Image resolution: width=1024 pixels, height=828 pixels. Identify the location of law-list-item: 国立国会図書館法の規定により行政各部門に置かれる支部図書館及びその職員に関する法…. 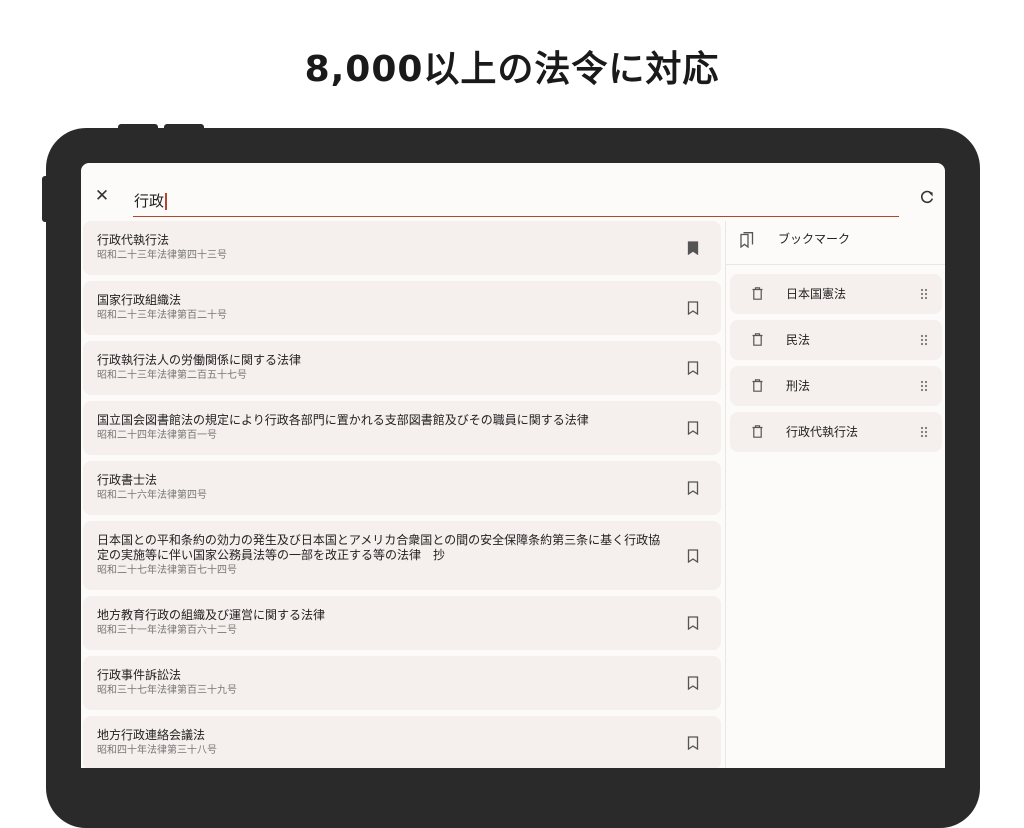
(402, 428).